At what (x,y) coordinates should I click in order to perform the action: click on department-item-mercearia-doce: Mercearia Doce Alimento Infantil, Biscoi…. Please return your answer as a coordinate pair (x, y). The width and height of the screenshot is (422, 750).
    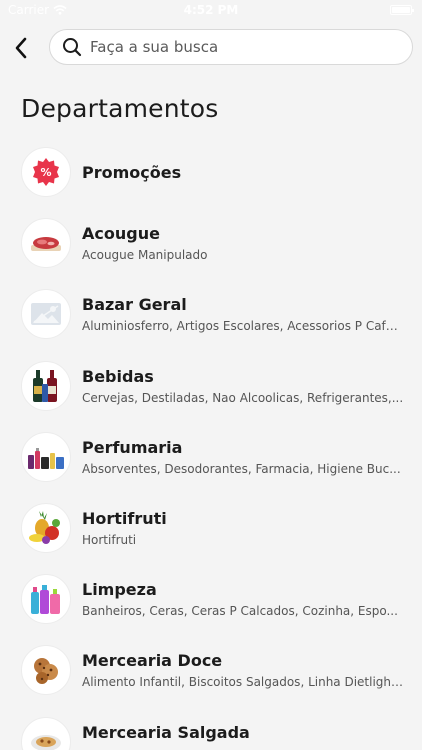
    Looking at the image, I should click on (211, 670).